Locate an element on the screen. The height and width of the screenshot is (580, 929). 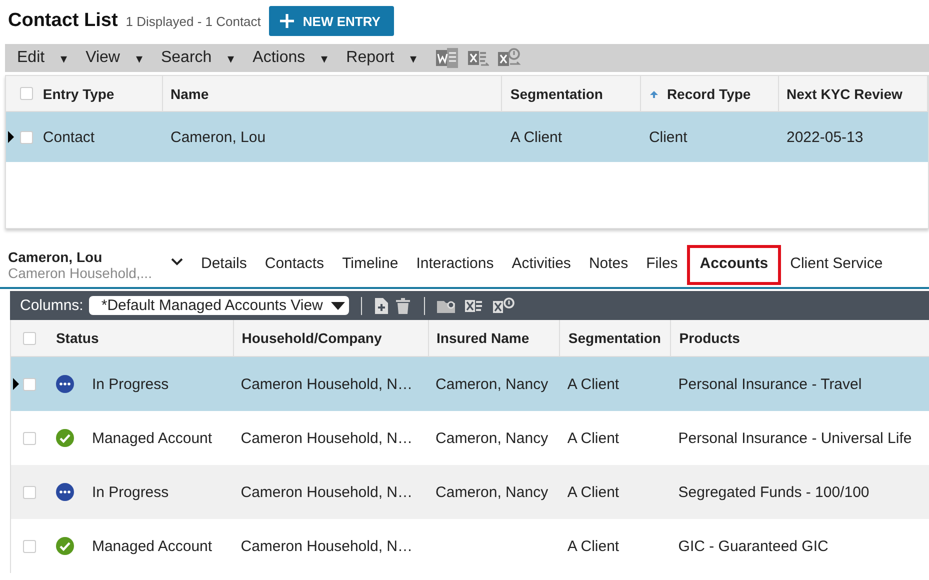
column-header: Entry Type is located at coordinates (78, 94).